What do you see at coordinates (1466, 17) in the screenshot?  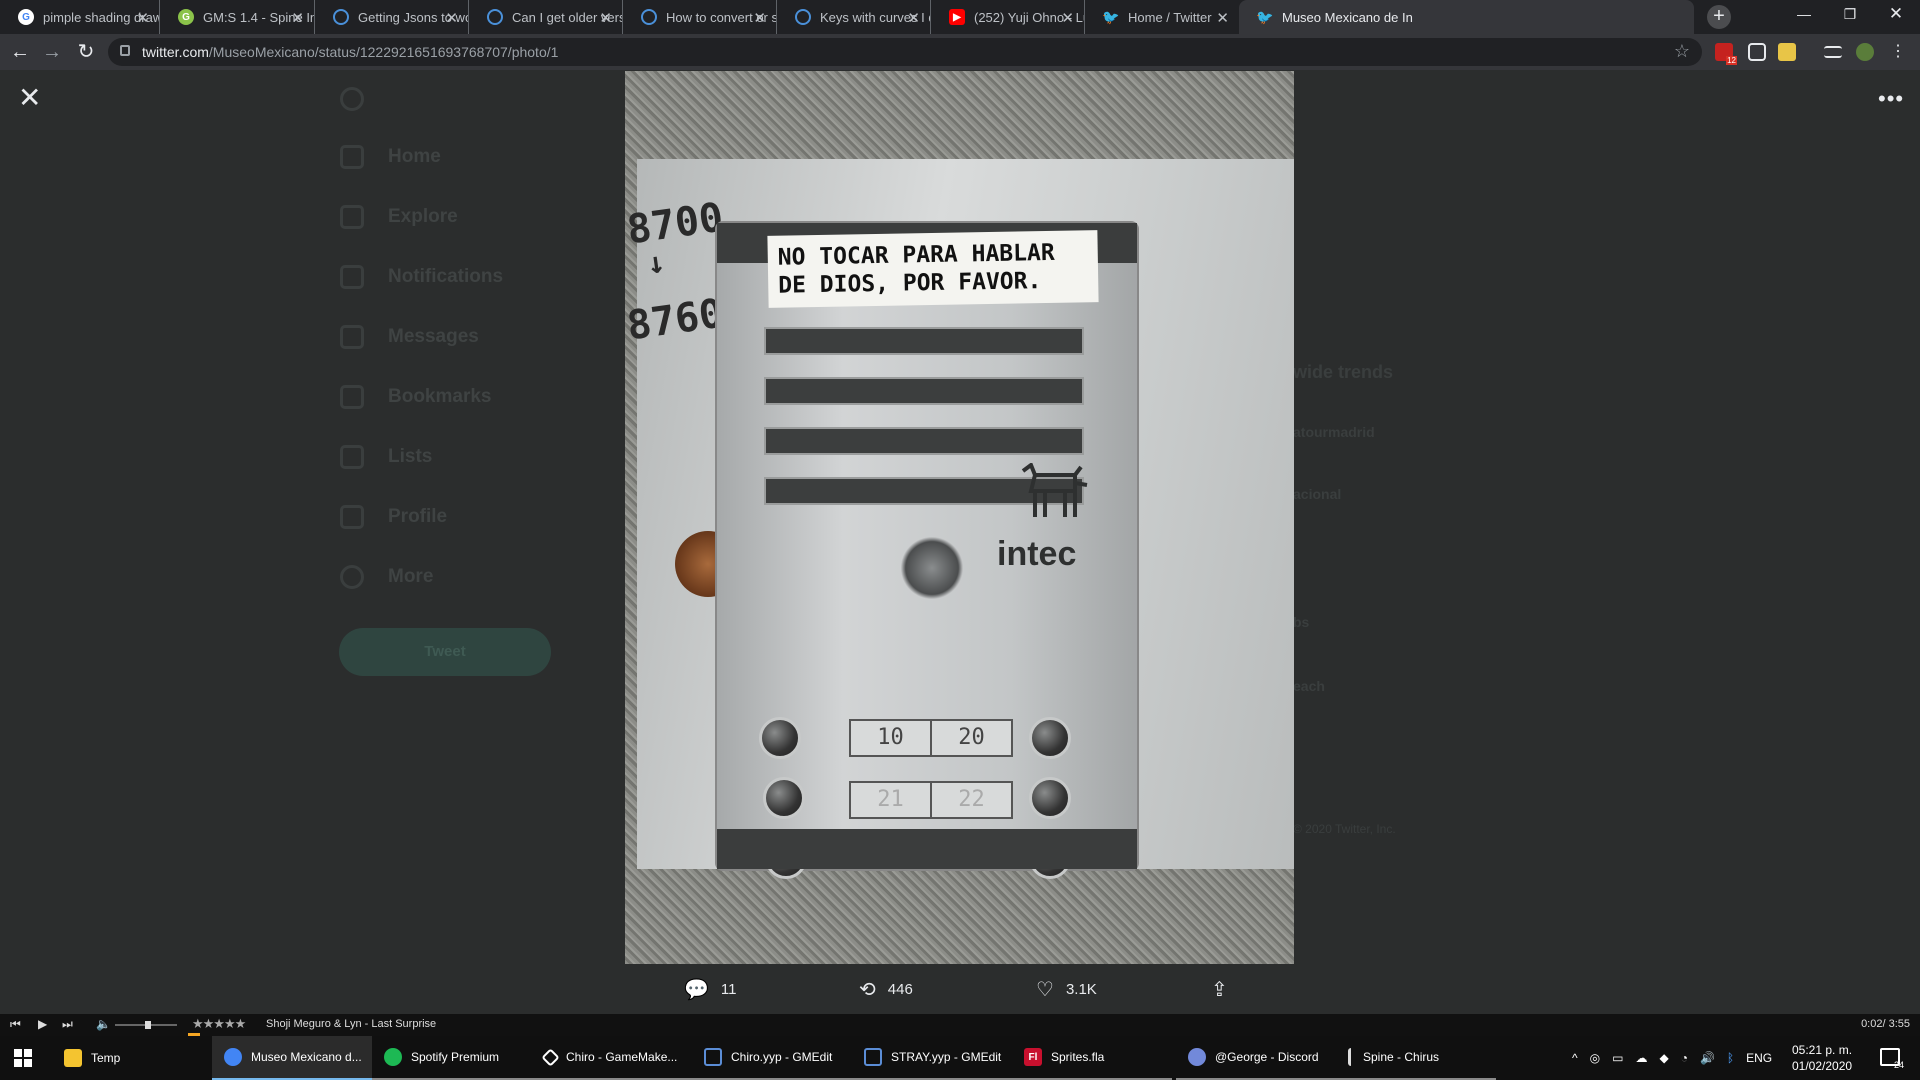 I see `tab-8: 🐦 Museo Mexicano de In` at bounding box center [1466, 17].